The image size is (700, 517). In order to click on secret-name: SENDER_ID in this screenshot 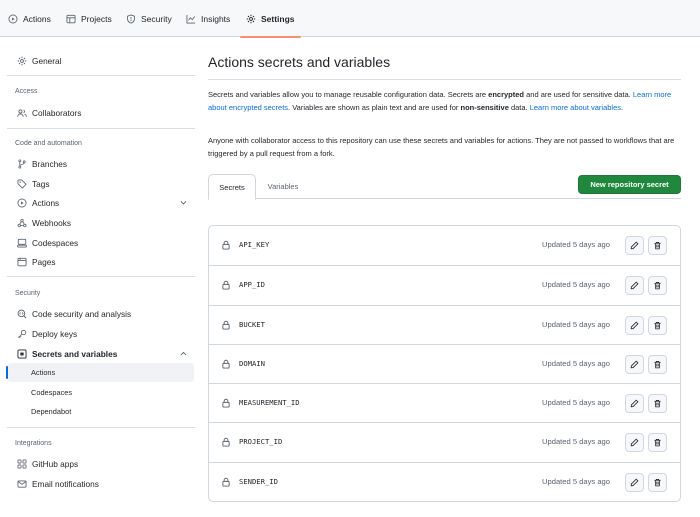, I will do `click(258, 481)`.